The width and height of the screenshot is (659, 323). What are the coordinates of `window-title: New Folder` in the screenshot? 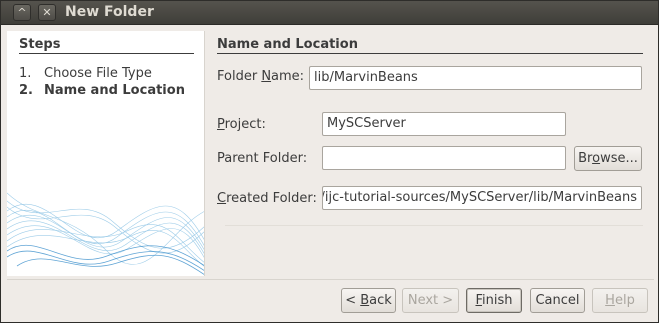 It's located at (109, 12).